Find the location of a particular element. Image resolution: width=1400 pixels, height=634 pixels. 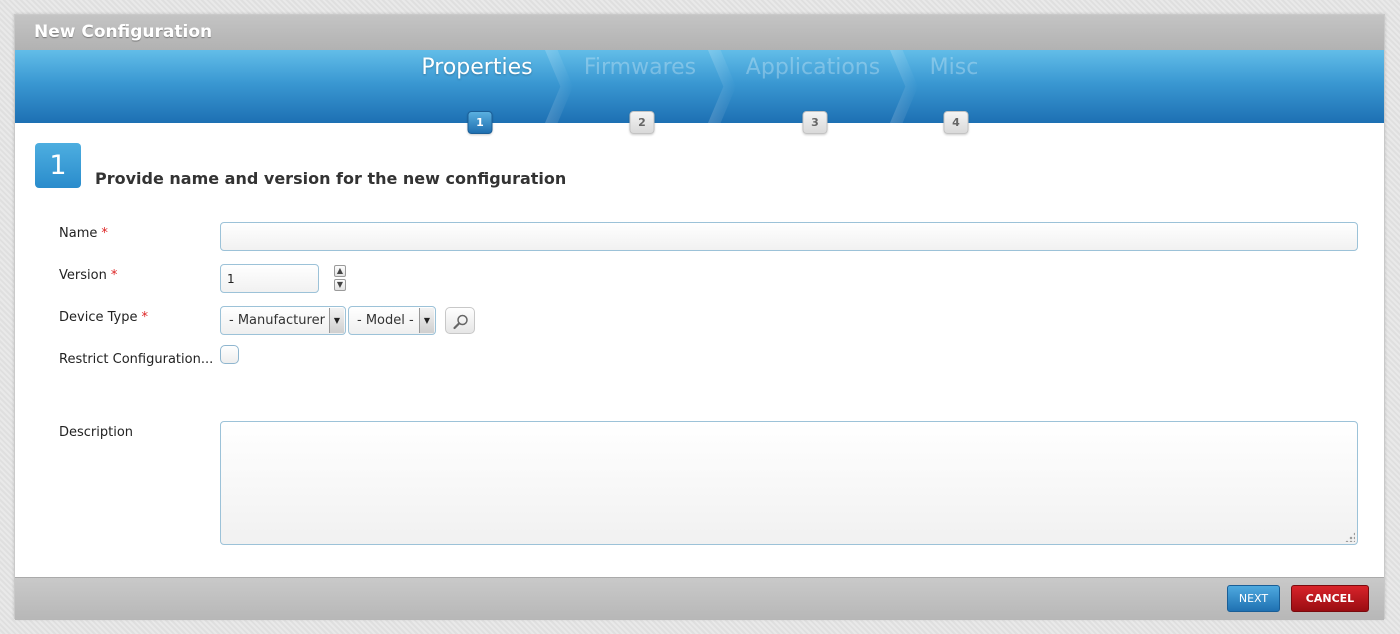

manufacturer-selected-value: - Manufacturer - is located at coordinates (281, 320).